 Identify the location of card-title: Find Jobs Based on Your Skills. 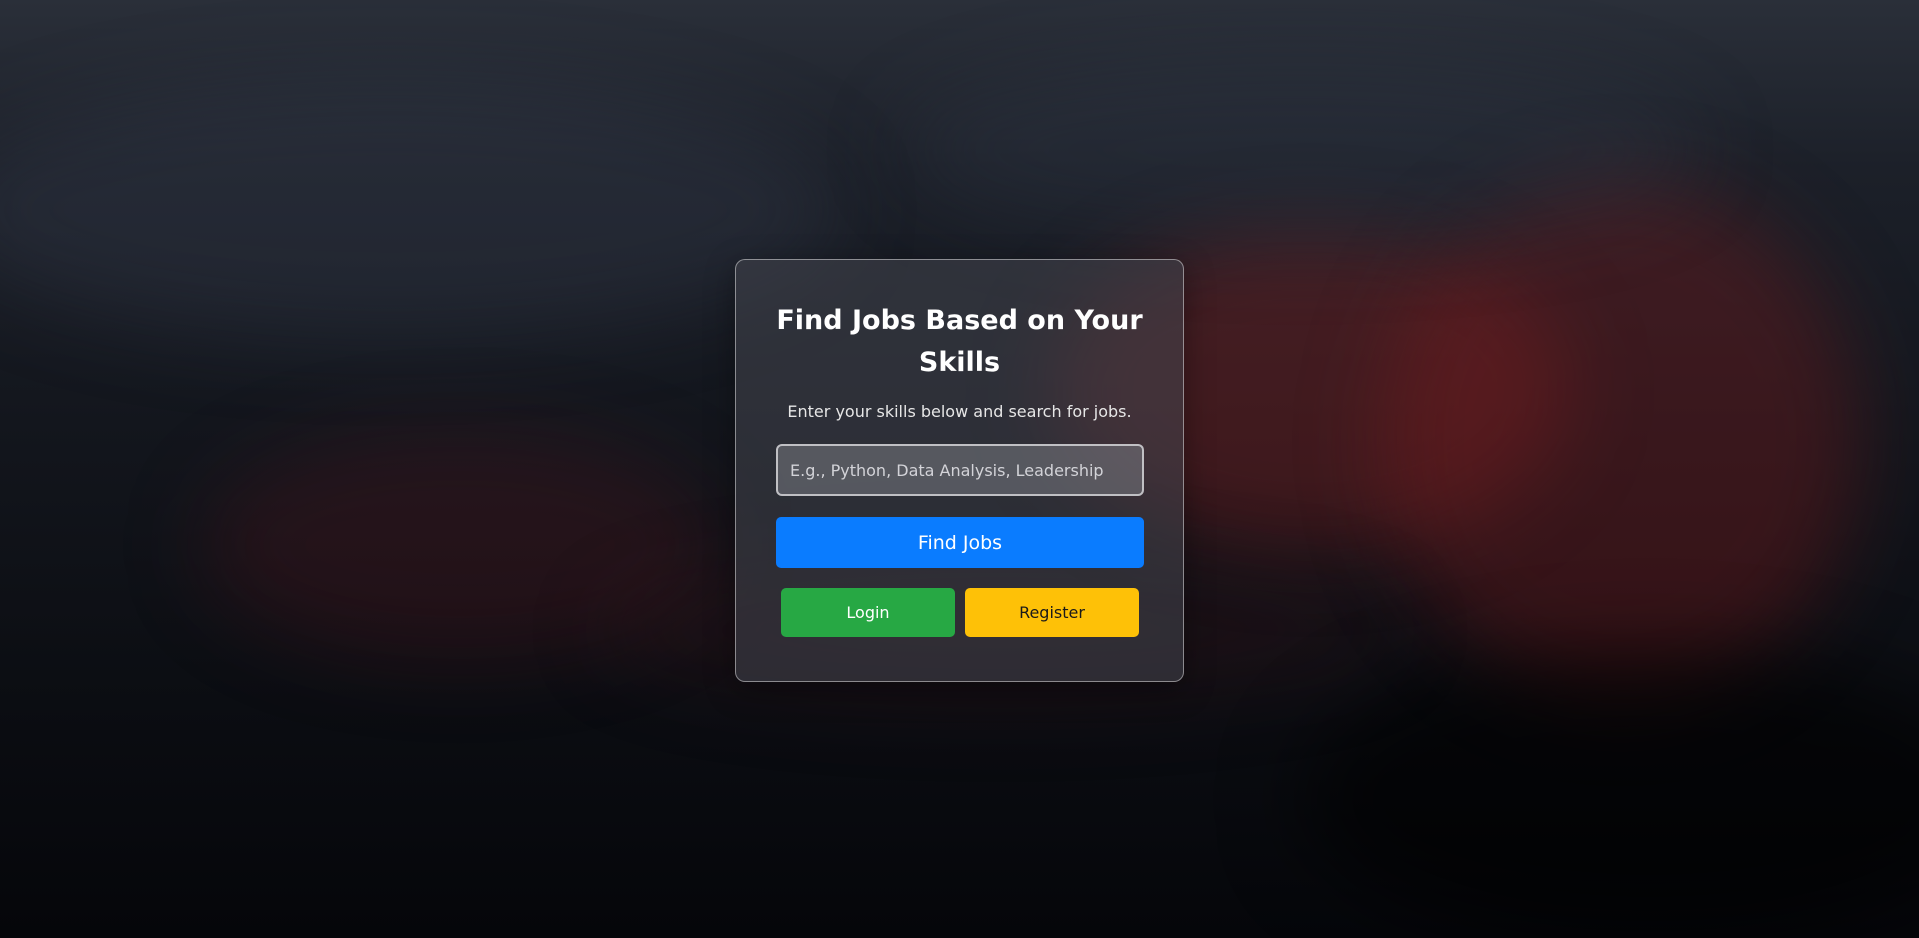
(959, 341).